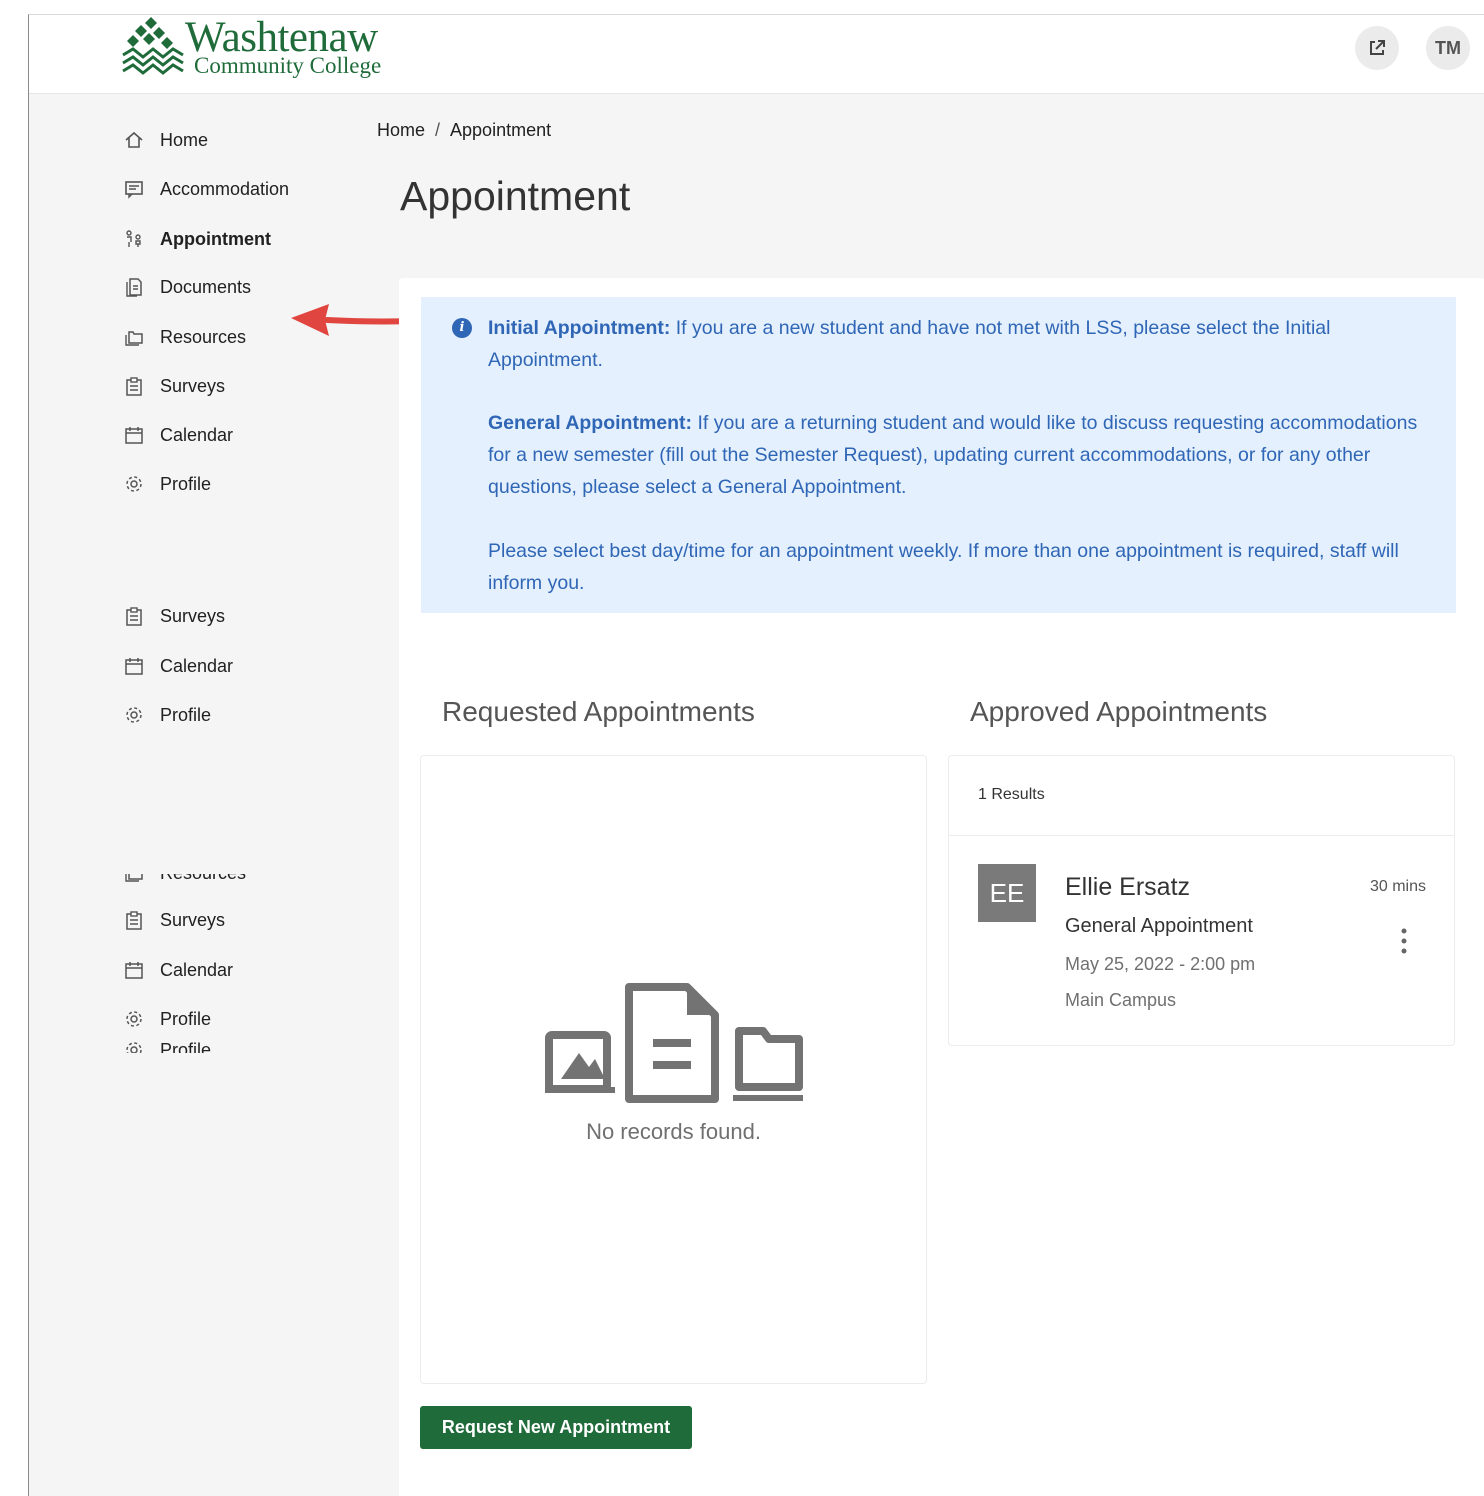 The height and width of the screenshot is (1496, 1484). I want to click on sidebar-item-home: Home, so click(165, 140).